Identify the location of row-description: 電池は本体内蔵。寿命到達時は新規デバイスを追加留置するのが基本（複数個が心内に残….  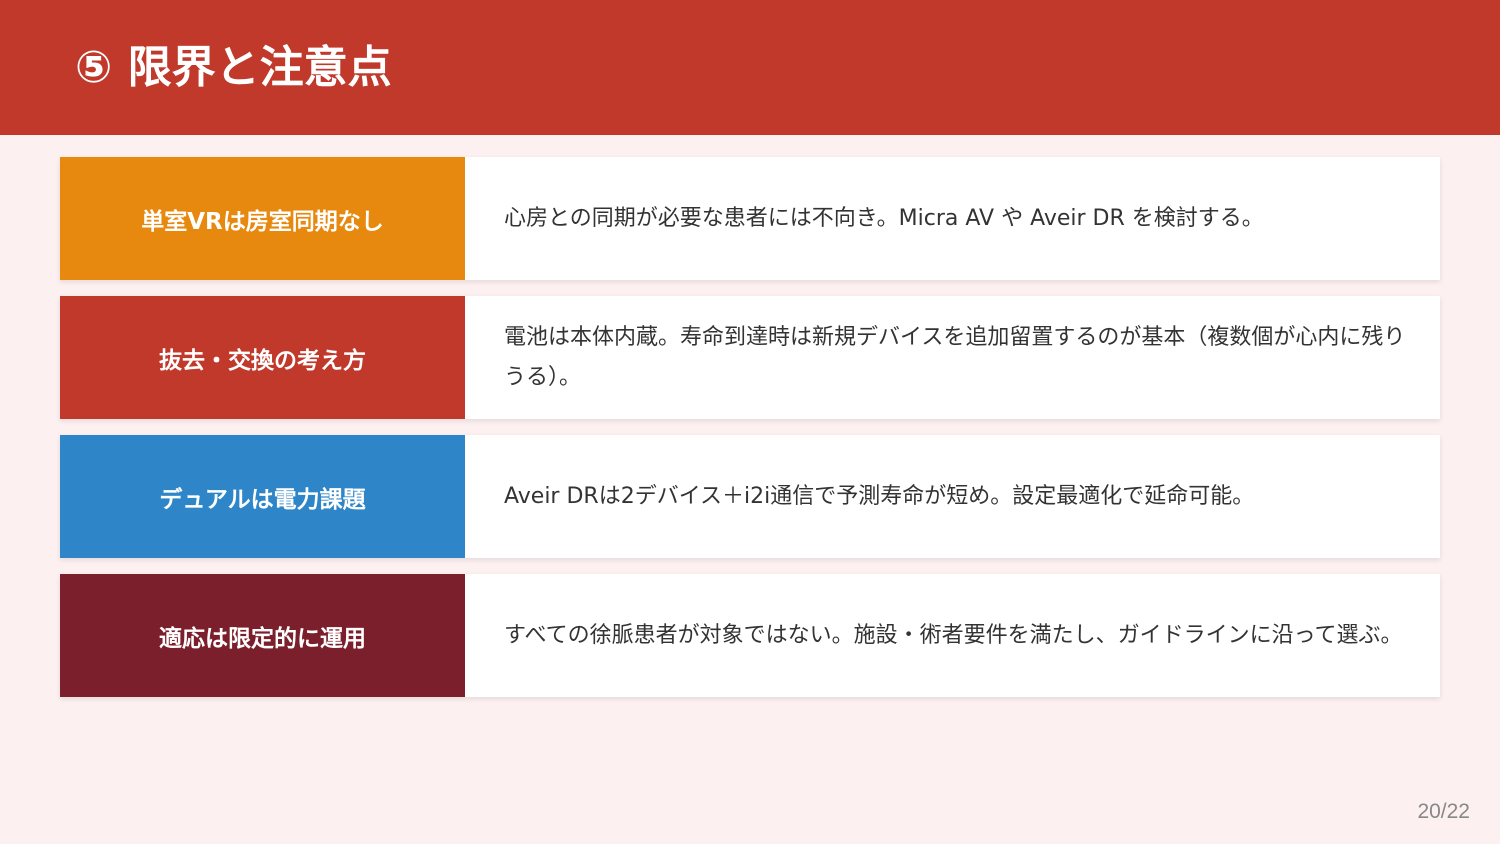
(952, 357).